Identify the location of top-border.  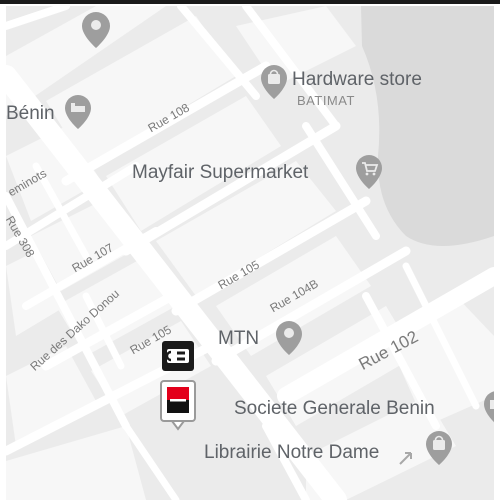
(250, 2).